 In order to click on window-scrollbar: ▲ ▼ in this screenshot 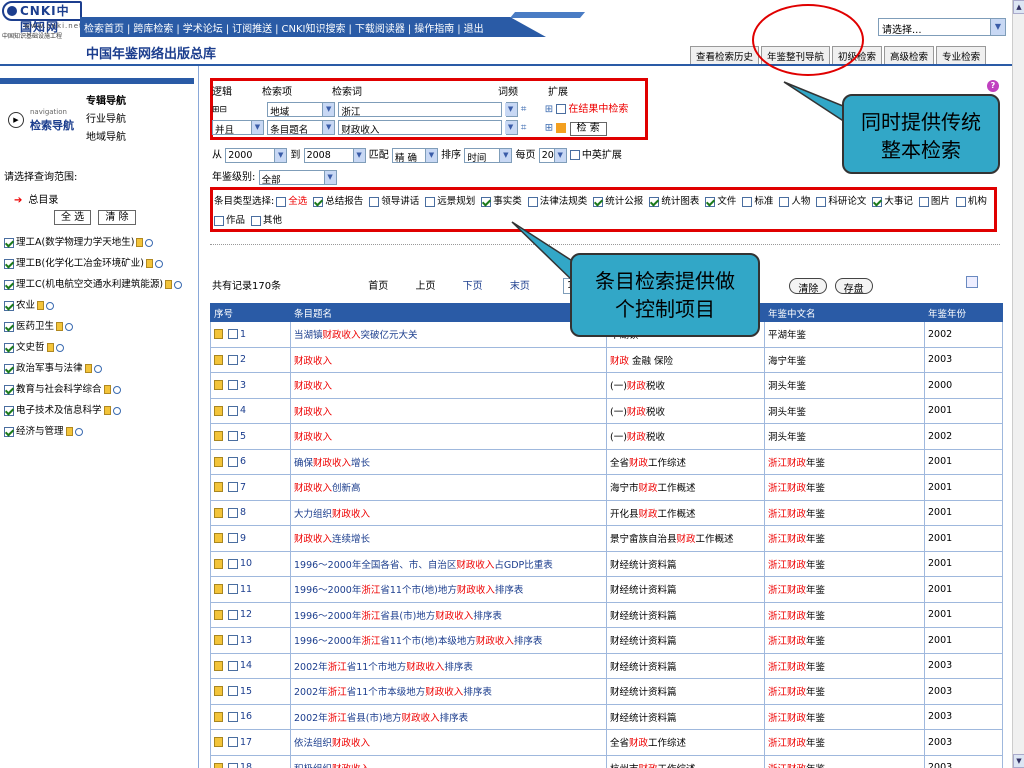, I will do `click(1018, 384)`.